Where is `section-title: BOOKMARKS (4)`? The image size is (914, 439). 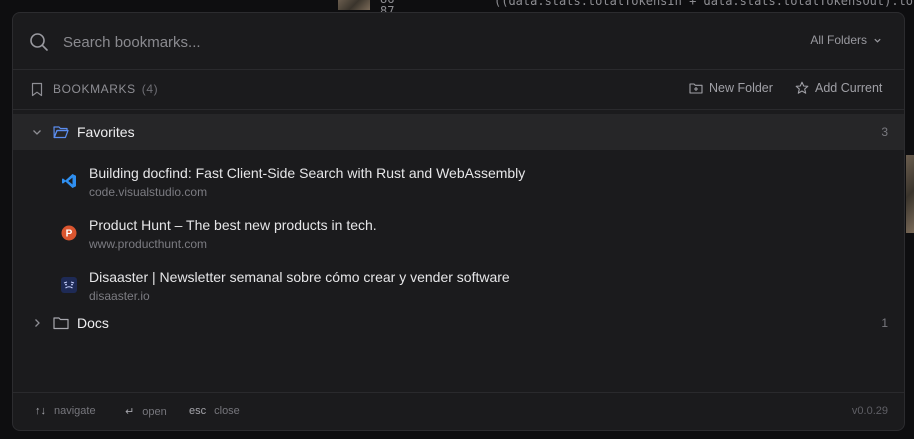
section-title: BOOKMARKS (4) is located at coordinates (105, 89).